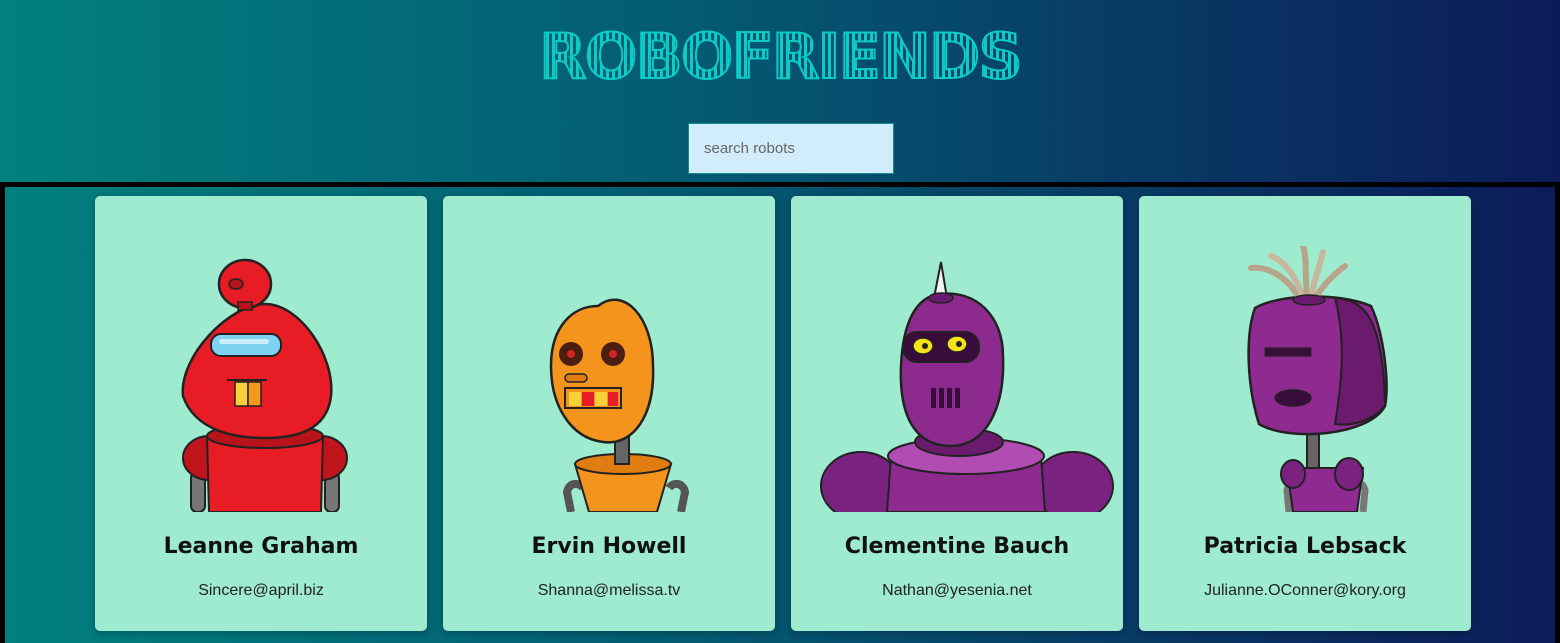  I want to click on robot-card: Clementine Bauch Nathan@yesenia.net, so click(957, 413).